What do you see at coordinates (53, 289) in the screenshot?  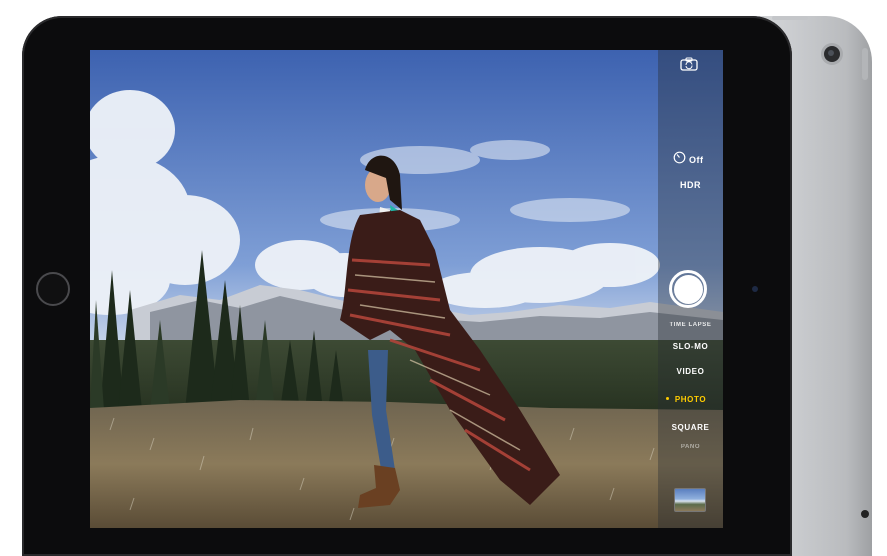 I see `home-button` at bounding box center [53, 289].